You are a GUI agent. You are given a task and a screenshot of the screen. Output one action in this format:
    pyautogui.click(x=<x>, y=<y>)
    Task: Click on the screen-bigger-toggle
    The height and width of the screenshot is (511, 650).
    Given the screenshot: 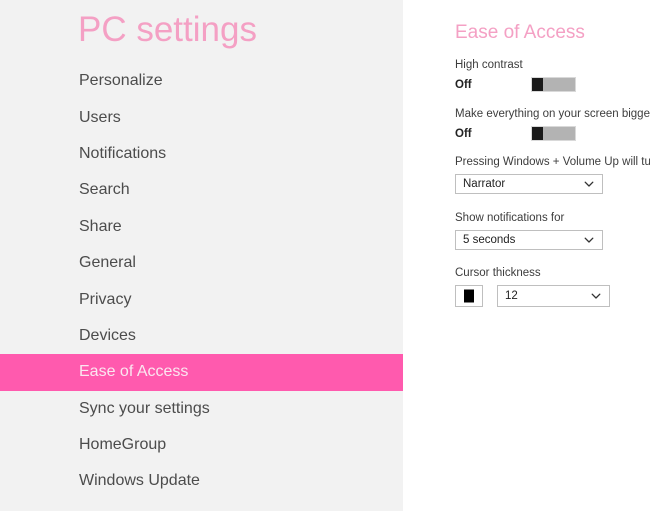 What is the action you would take?
    pyautogui.click(x=553, y=133)
    